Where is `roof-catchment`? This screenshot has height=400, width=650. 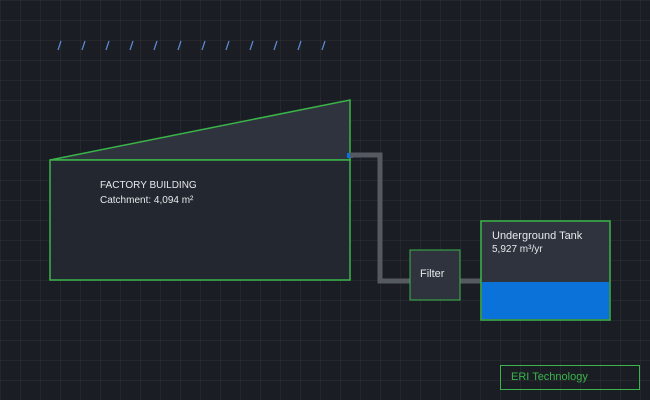 roof-catchment is located at coordinates (200, 130).